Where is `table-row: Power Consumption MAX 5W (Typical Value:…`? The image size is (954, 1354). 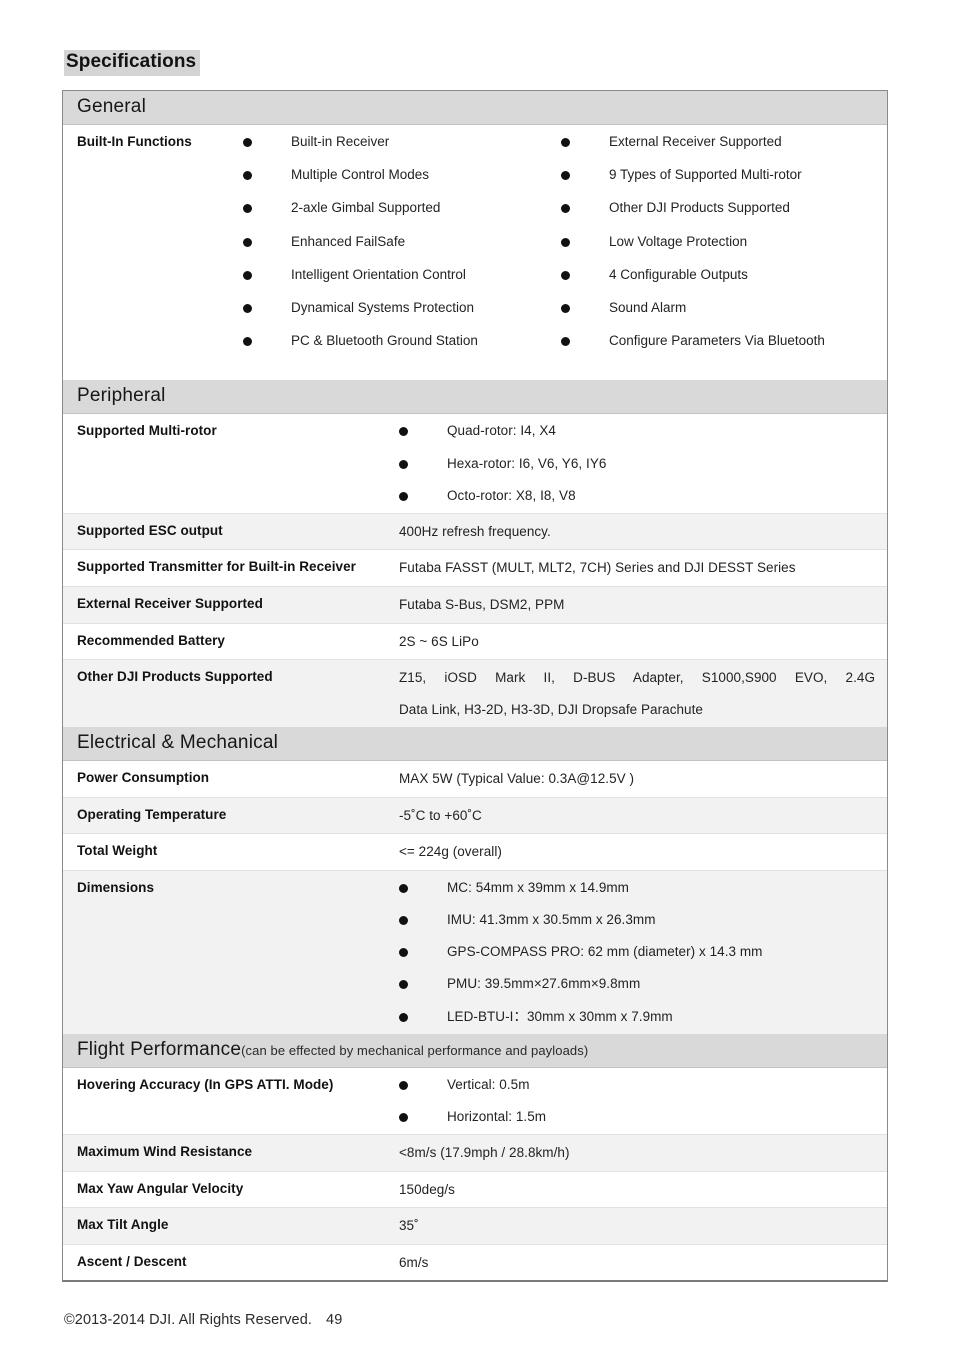 table-row: Power Consumption MAX 5W (Typical Value:… is located at coordinates (475, 779).